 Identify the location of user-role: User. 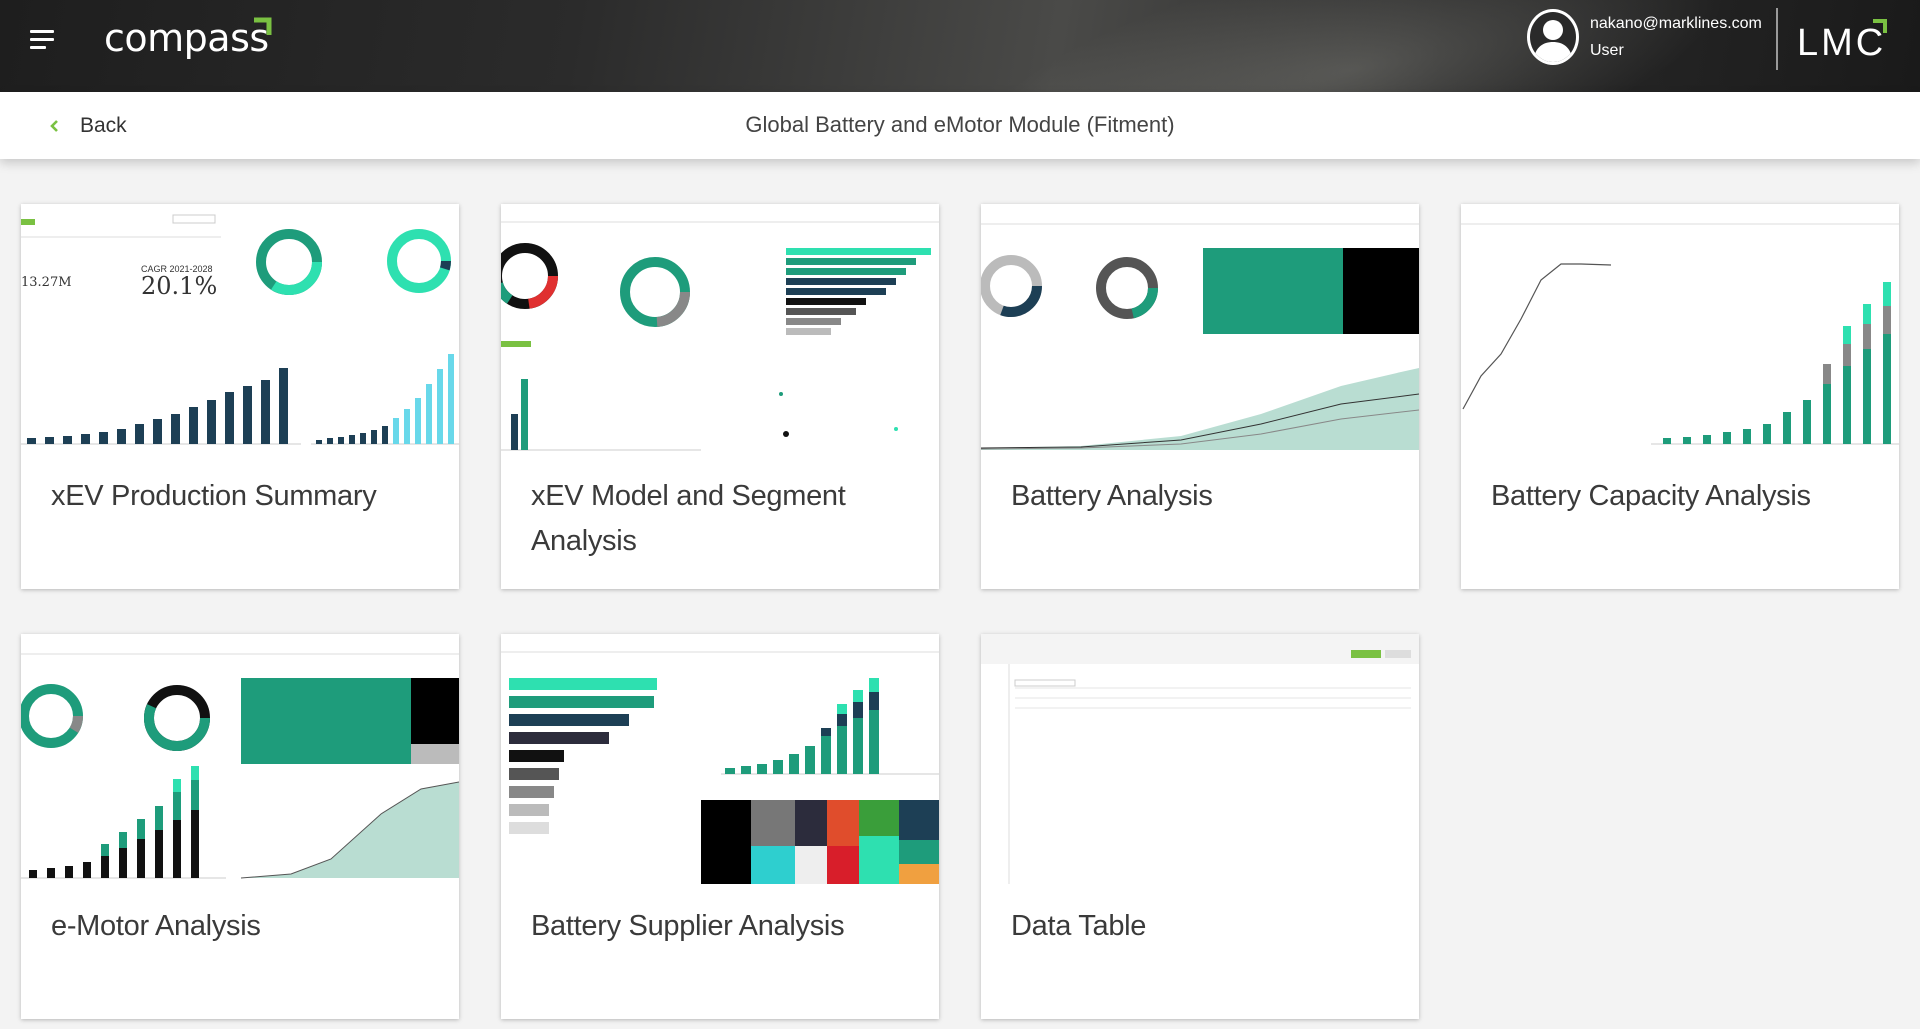
(1607, 50).